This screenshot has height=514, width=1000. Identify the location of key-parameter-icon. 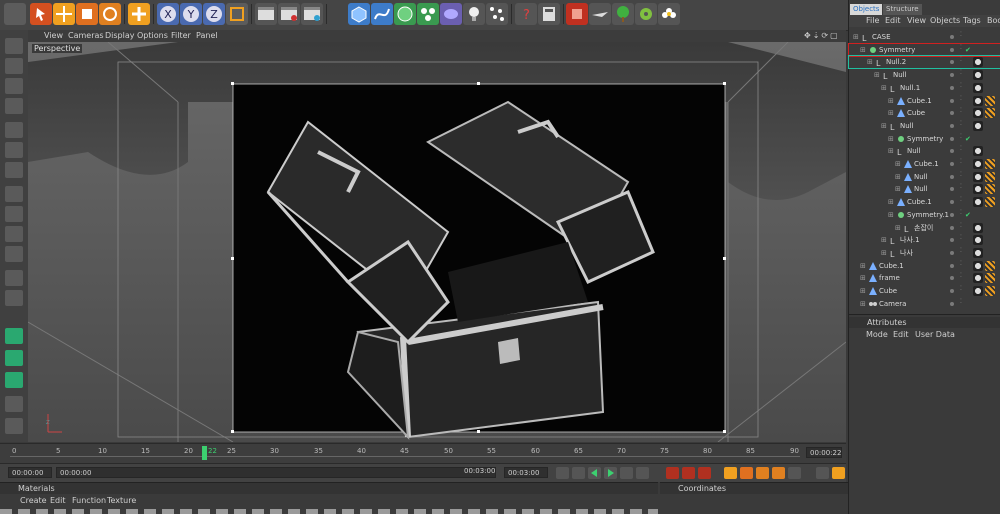
(778, 473).